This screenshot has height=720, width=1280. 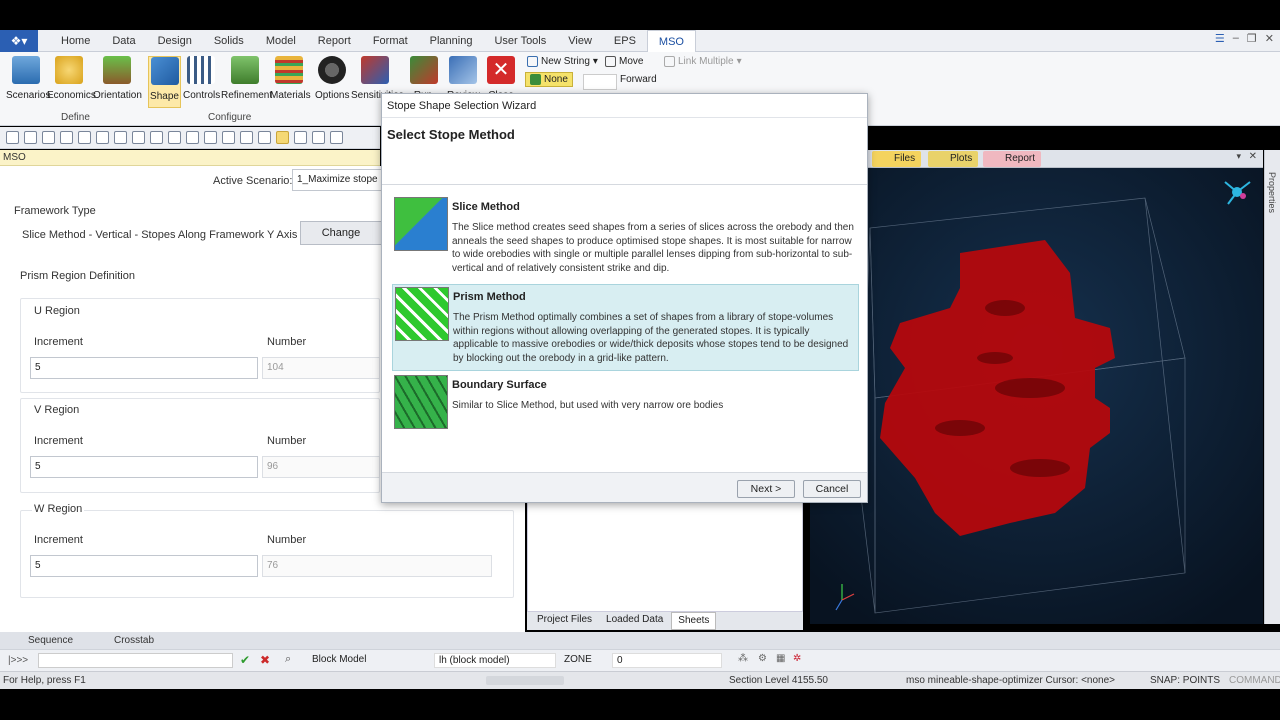 I want to click on orbit-icon, so click(x=48, y=137).